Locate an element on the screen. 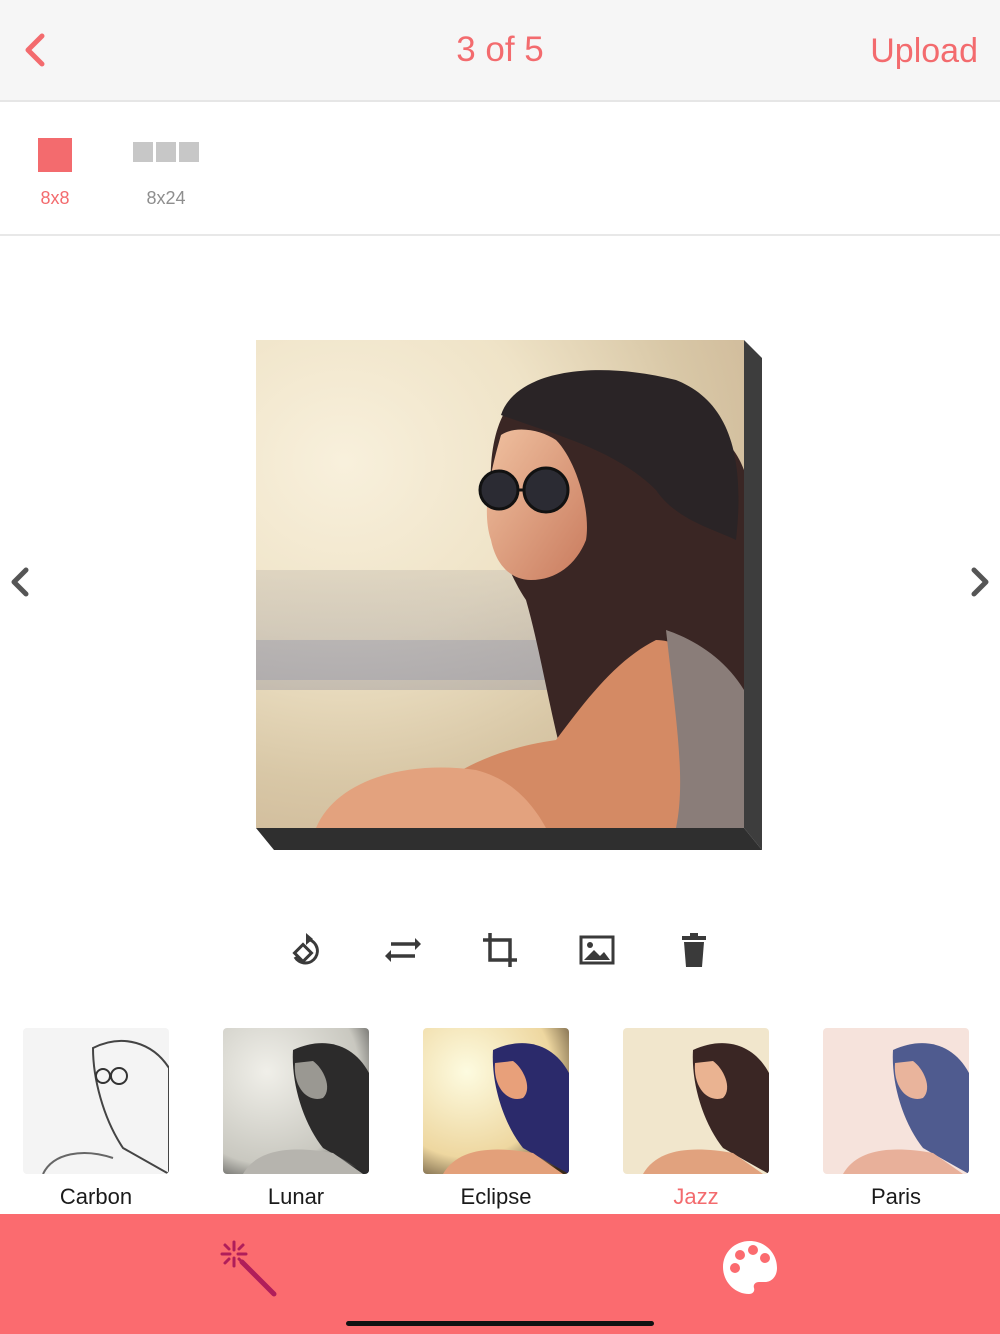 The height and width of the screenshot is (1334, 1000). filter-lunar: Lunar is located at coordinates (296, 1119).